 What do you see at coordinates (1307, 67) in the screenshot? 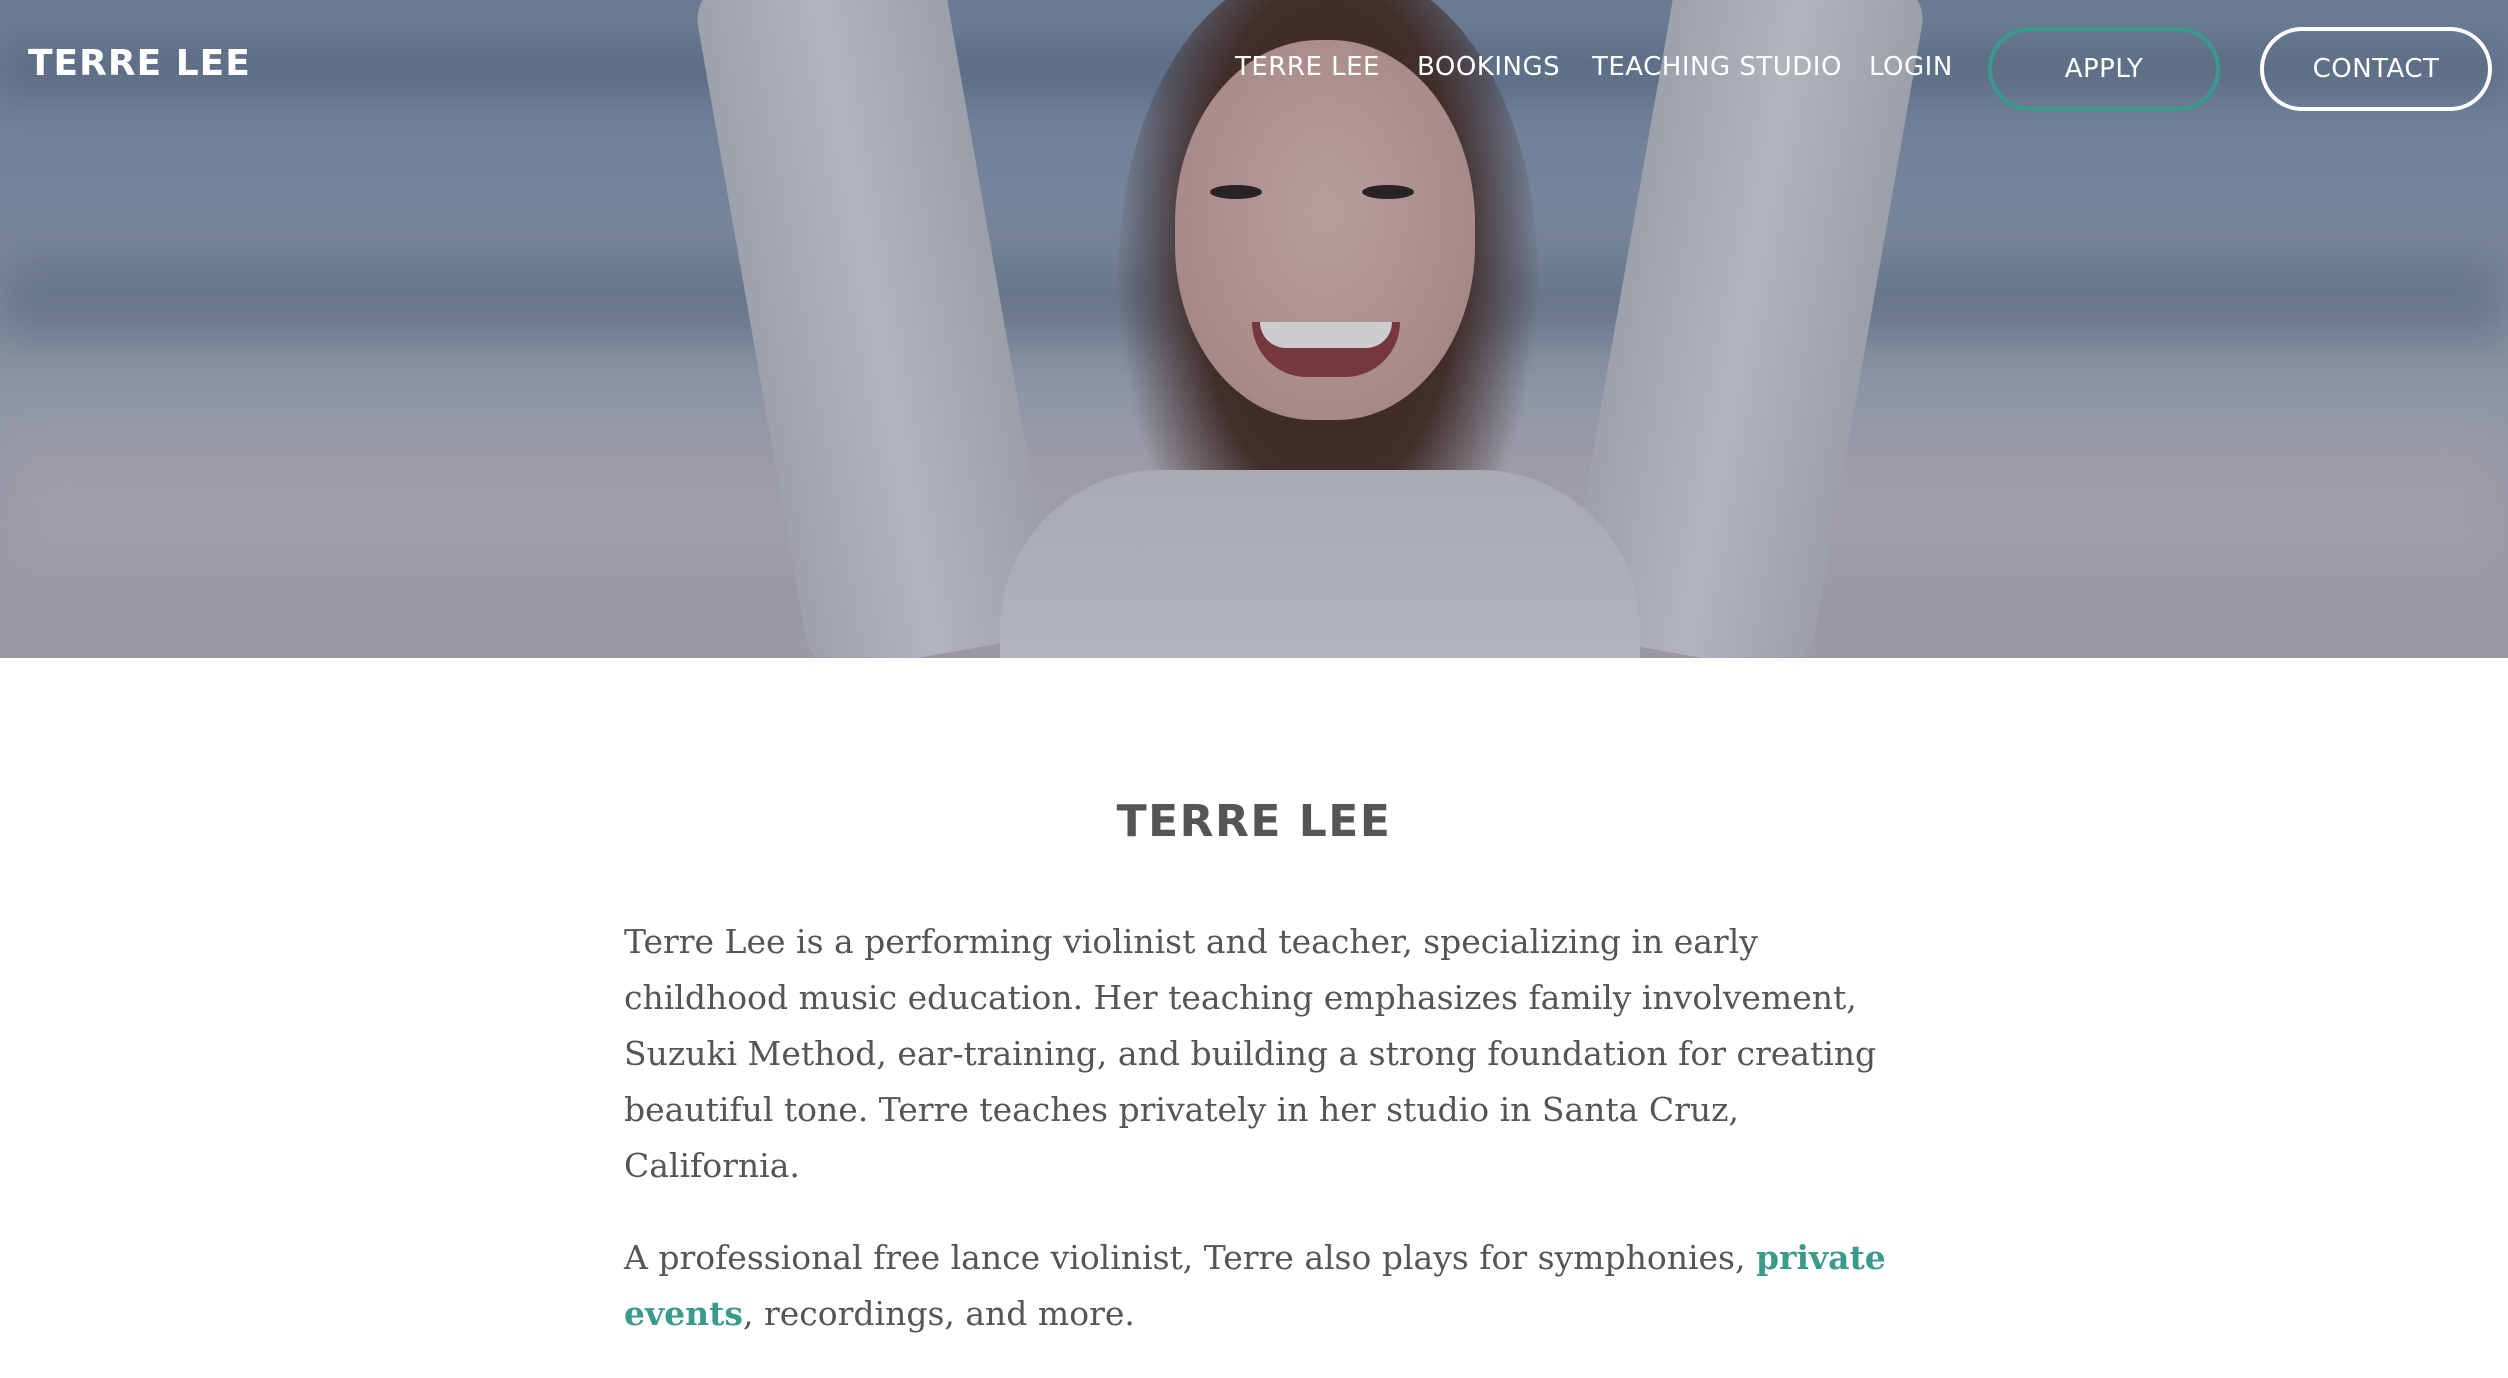
I see `nav-link-terre-lee: TERRE LEE` at bounding box center [1307, 67].